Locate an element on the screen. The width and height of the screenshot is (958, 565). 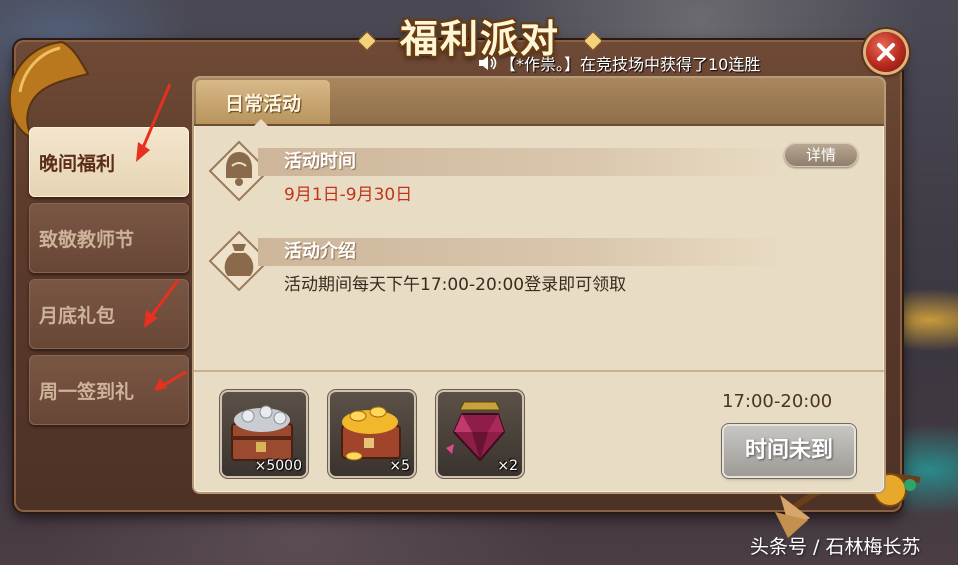
activity-date-range: 9月1日-9月30日 is located at coordinates (348, 195).